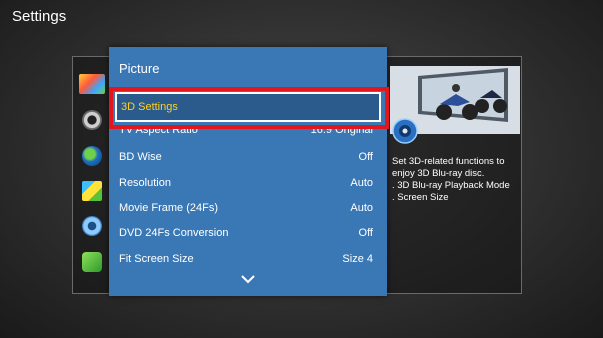  What do you see at coordinates (39, 16) in the screenshot?
I see `page-title: Settings` at bounding box center [39, 16].